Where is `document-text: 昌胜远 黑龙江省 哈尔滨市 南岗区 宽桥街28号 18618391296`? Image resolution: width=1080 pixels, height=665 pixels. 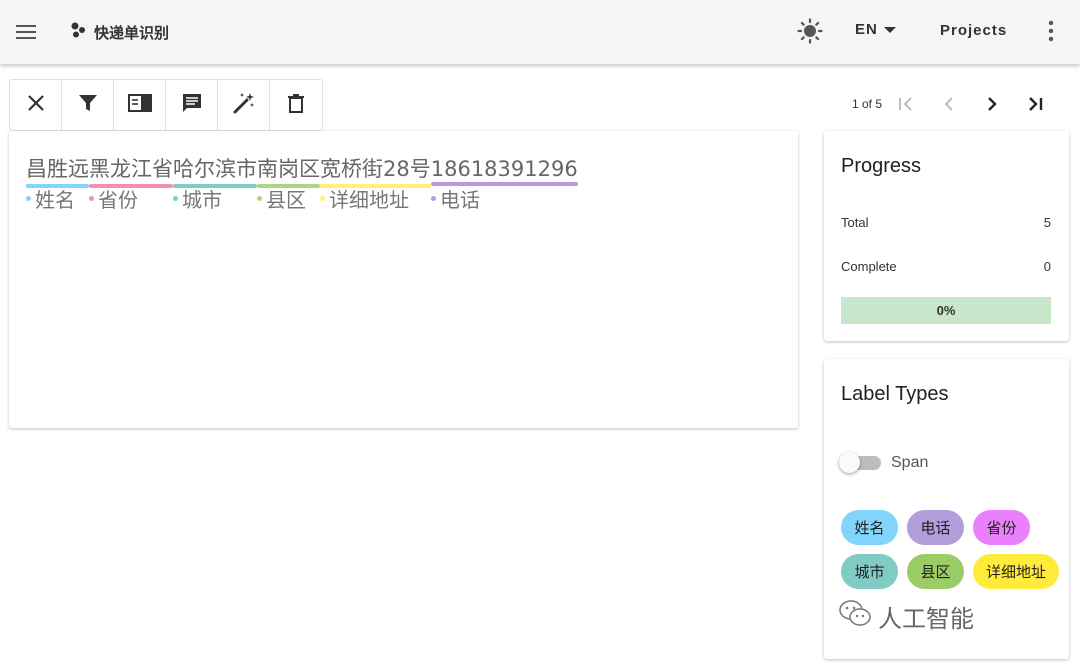
document-text: 昌胜远 黑龙江省 哈尔滨市 南岗区 宽桥街28号 18618391296 is located at coordinates (302, 170).